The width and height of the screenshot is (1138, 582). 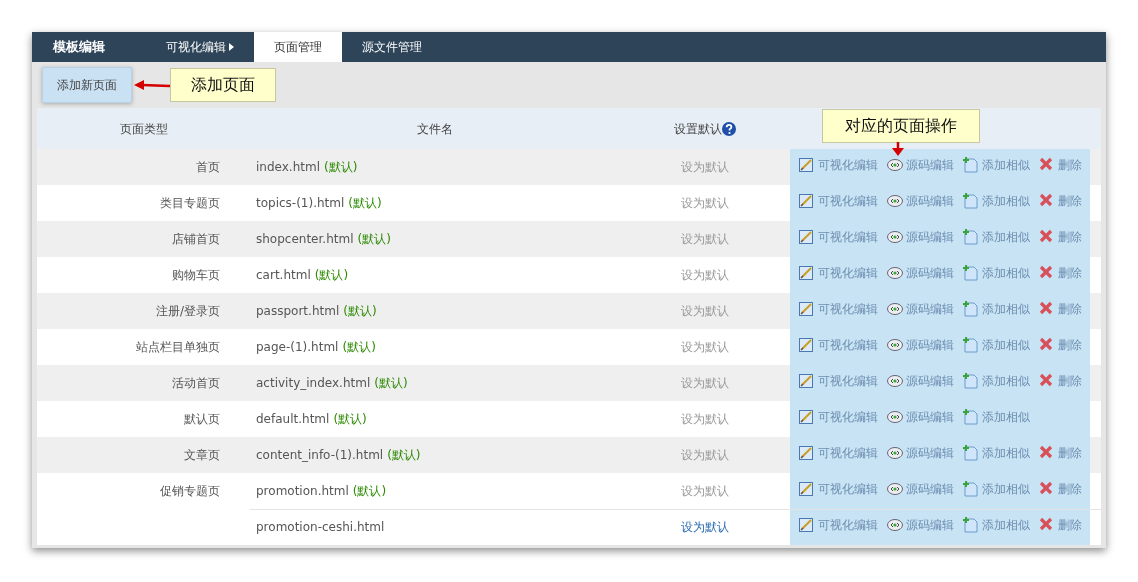 What do you see at coordinates (202, 455) in the screenshot?
I see `page-type: 文章页` at bounding box center [202, 455].